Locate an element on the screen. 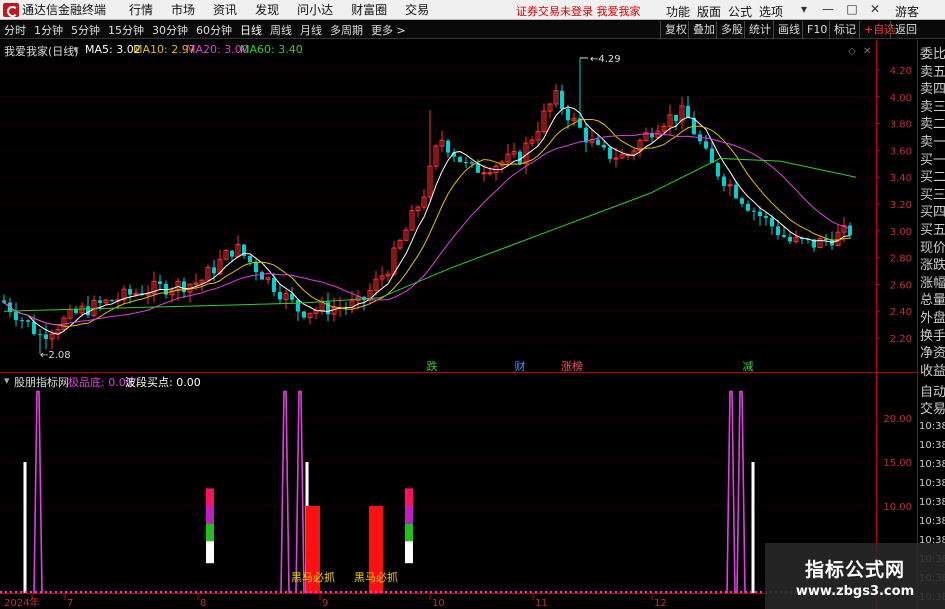  trade-field-label: 交易 is located at coordinates (932, 410).